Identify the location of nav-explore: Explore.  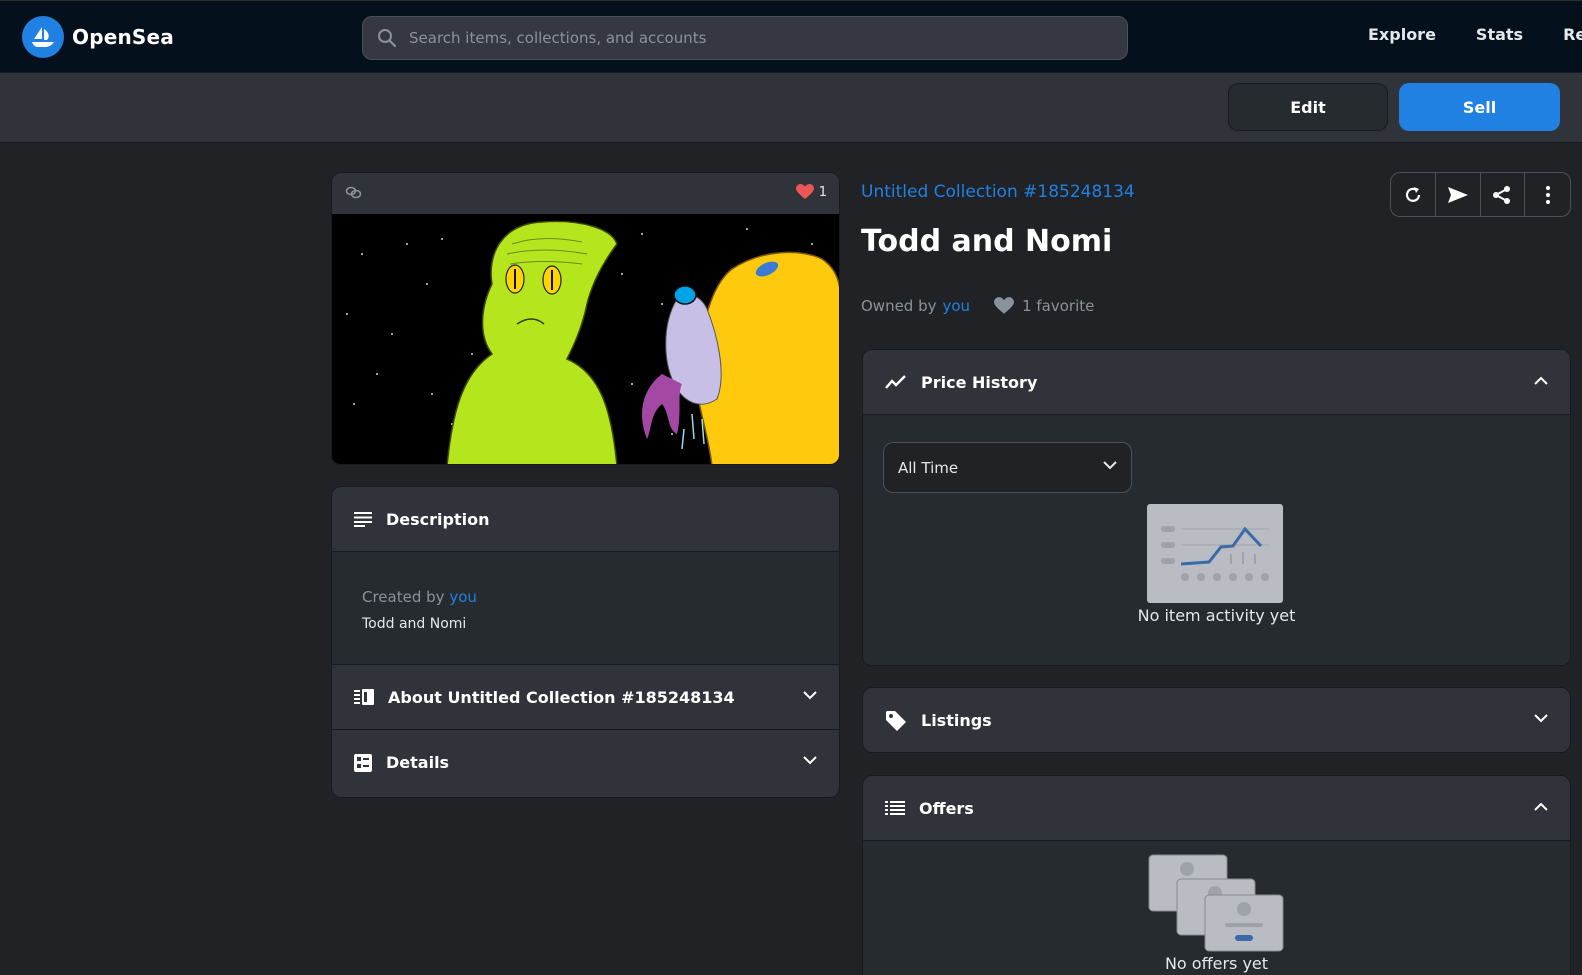
(1402, 34).